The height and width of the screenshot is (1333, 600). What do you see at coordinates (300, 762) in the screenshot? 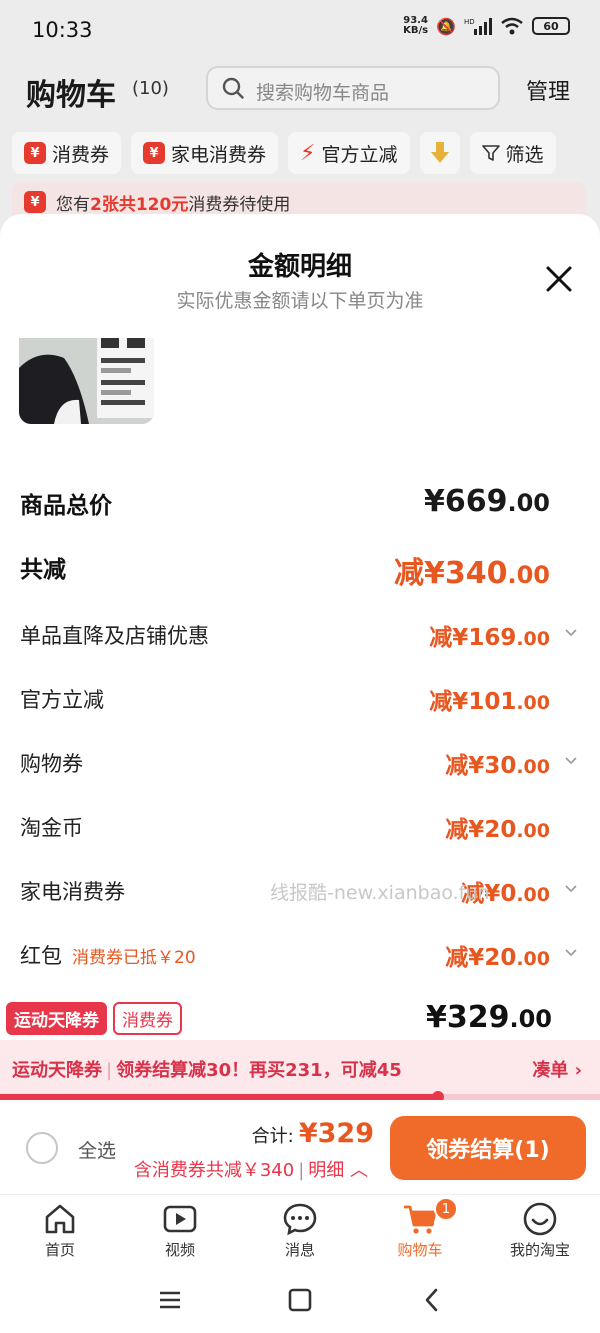
I see `row-shopping-coupon: 购物券 减¥30.00` at bounding box center [300, 762].